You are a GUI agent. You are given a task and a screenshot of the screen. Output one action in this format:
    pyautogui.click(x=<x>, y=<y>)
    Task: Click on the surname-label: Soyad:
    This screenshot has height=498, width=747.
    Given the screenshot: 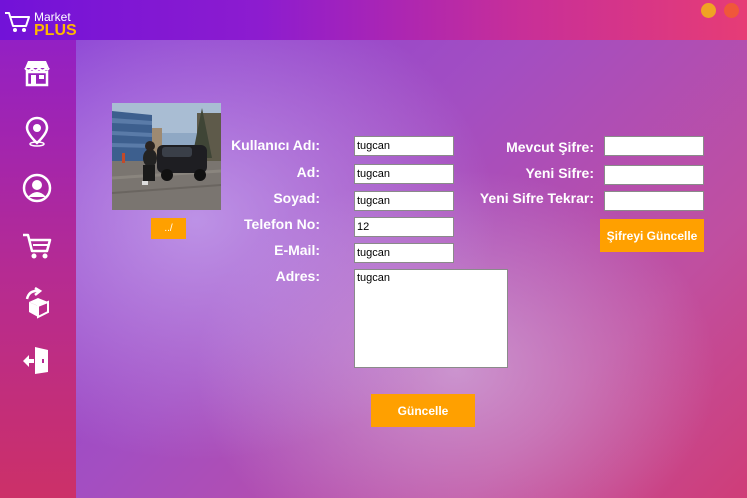 What is the action you would take?
    pyautogui.click(x=296, y=198)
    